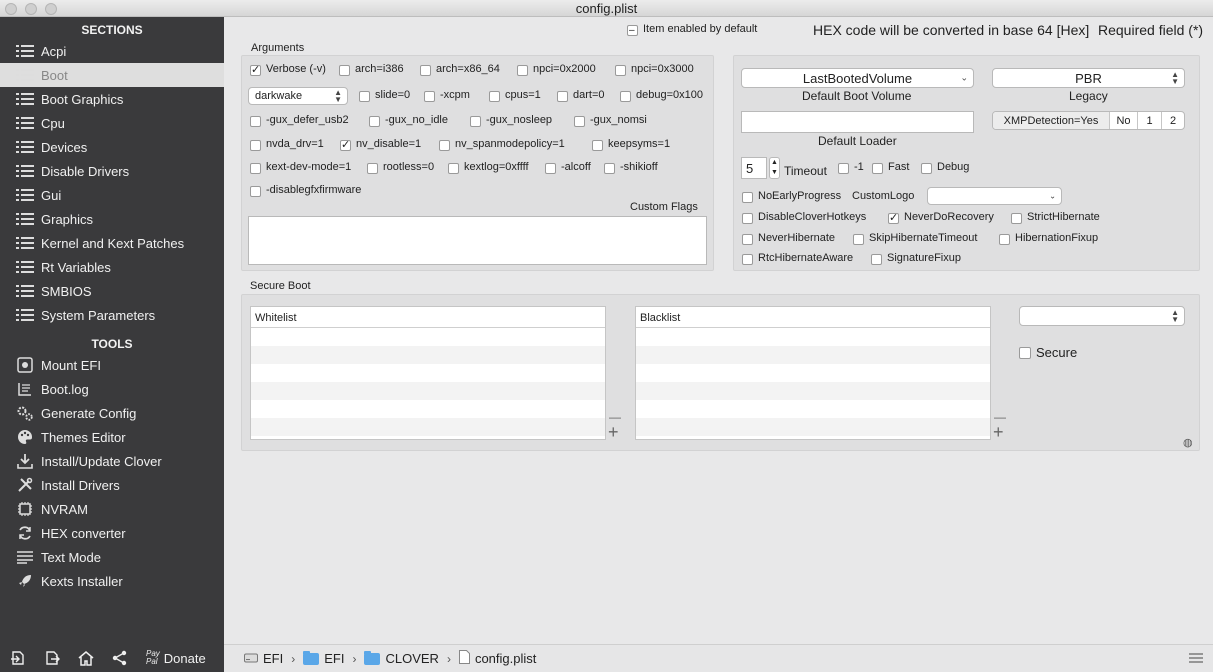 Image resolution: width=1213 pixels, height=672 pixels. Describe the element at coordinates (1123, 120) in the screenshot. I see `xmp-no-segment: No` at that location.